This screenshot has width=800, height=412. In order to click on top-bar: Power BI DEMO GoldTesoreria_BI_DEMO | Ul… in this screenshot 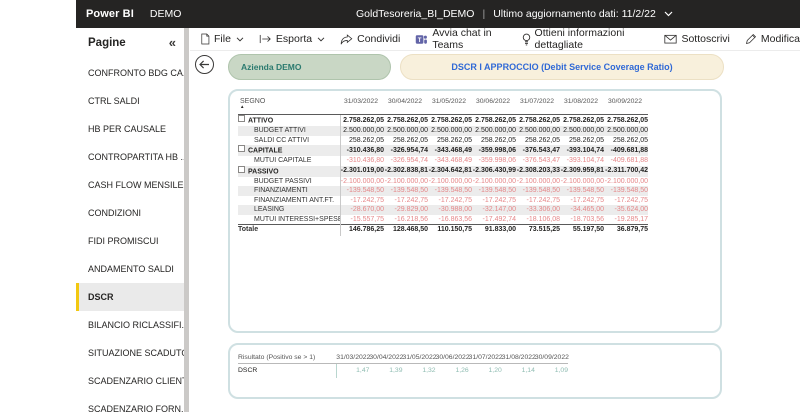, I will do `click(438, 14)`.